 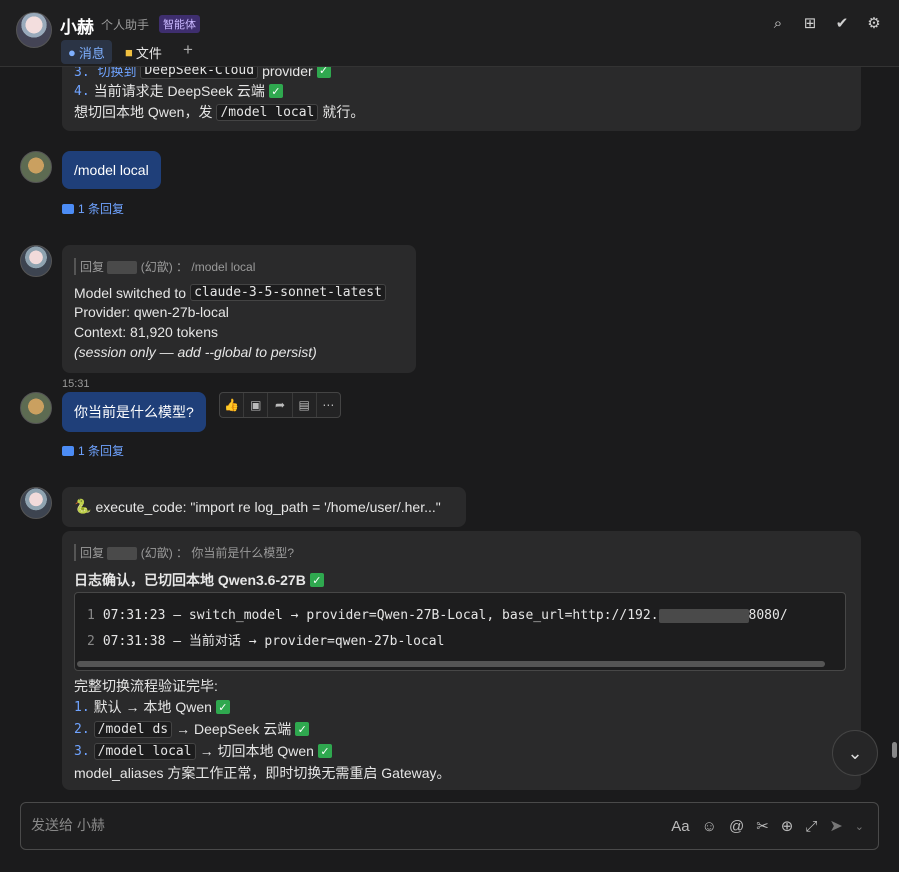 I want to click on tab-files: ■ 文件, so click(x=143, y=52).